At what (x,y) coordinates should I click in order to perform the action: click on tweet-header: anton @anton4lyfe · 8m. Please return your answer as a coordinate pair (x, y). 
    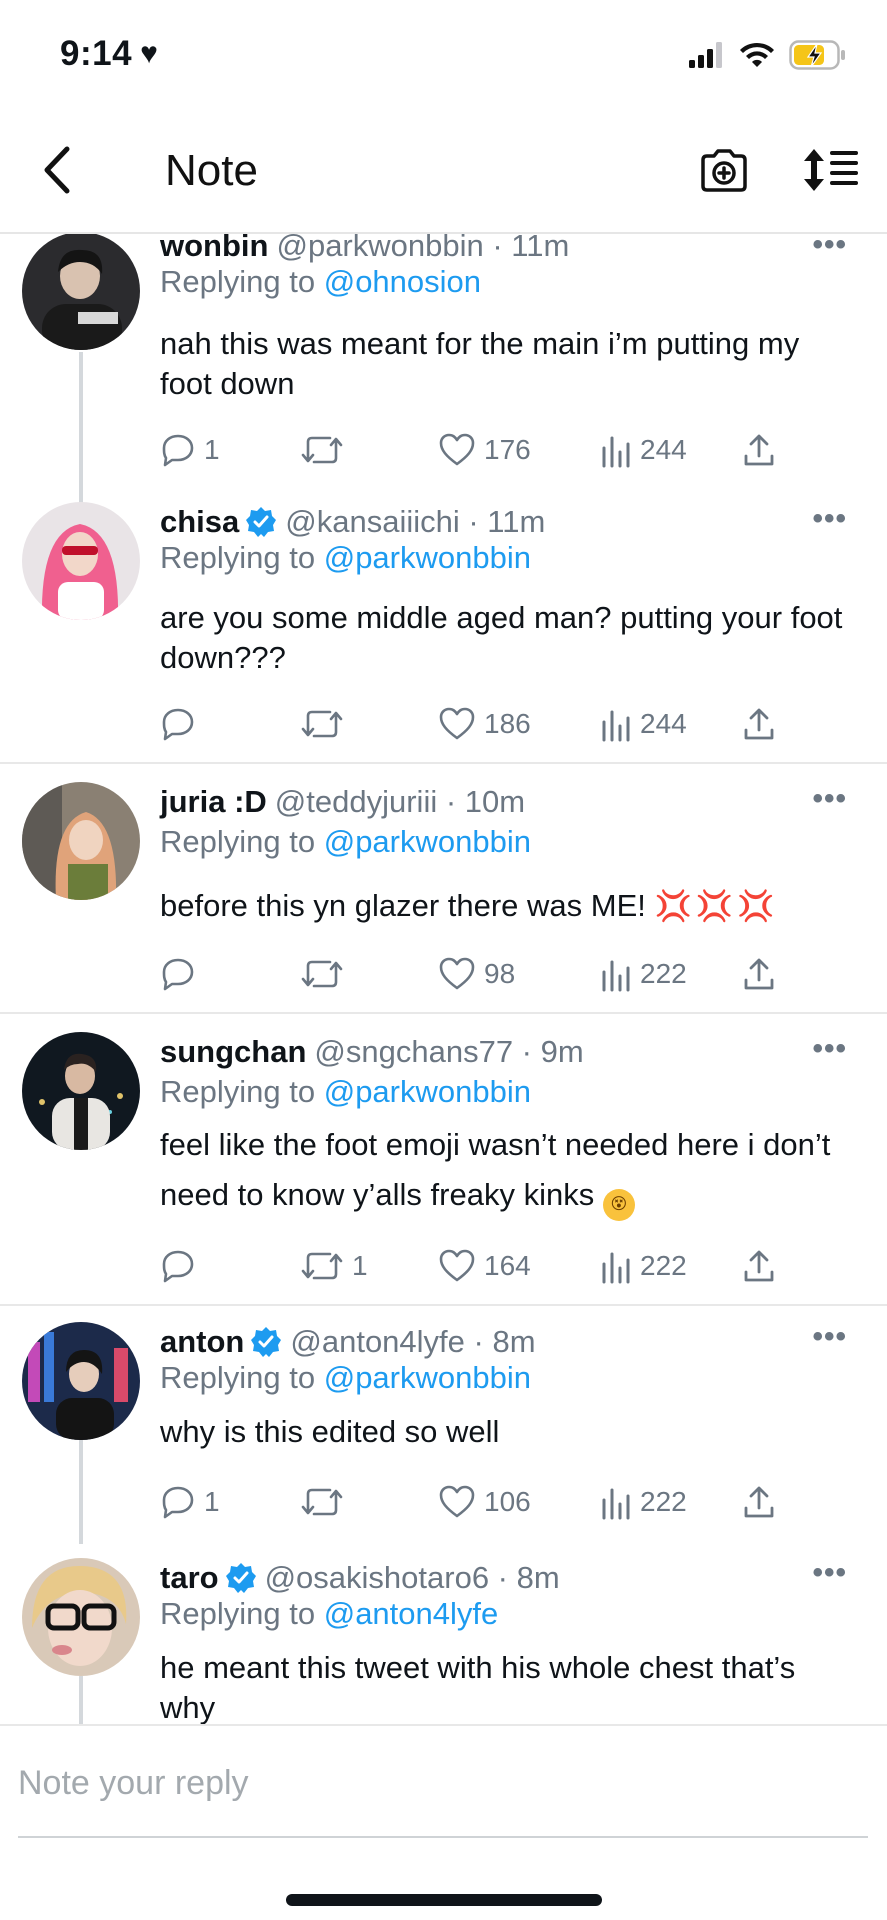
    Looking at the image, I should click on (503, 1342).